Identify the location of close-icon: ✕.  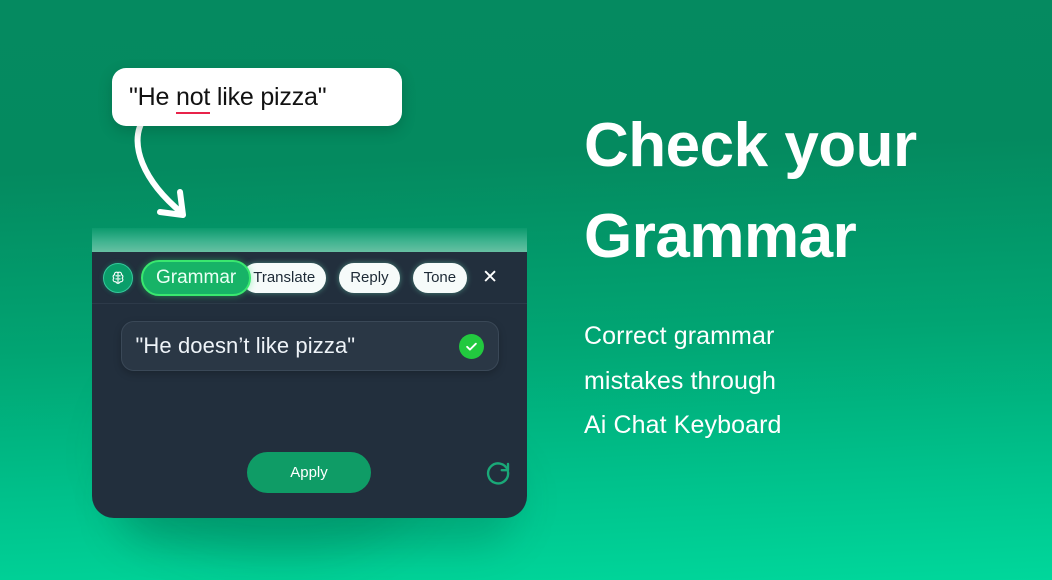
(490, 278).